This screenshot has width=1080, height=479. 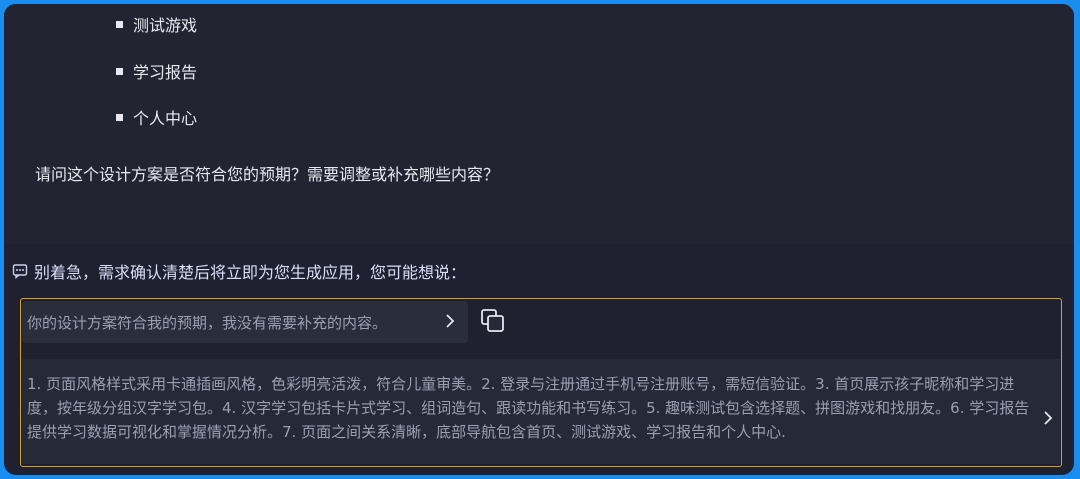 I want to click on copy-icon, so click(x=493, y=321).